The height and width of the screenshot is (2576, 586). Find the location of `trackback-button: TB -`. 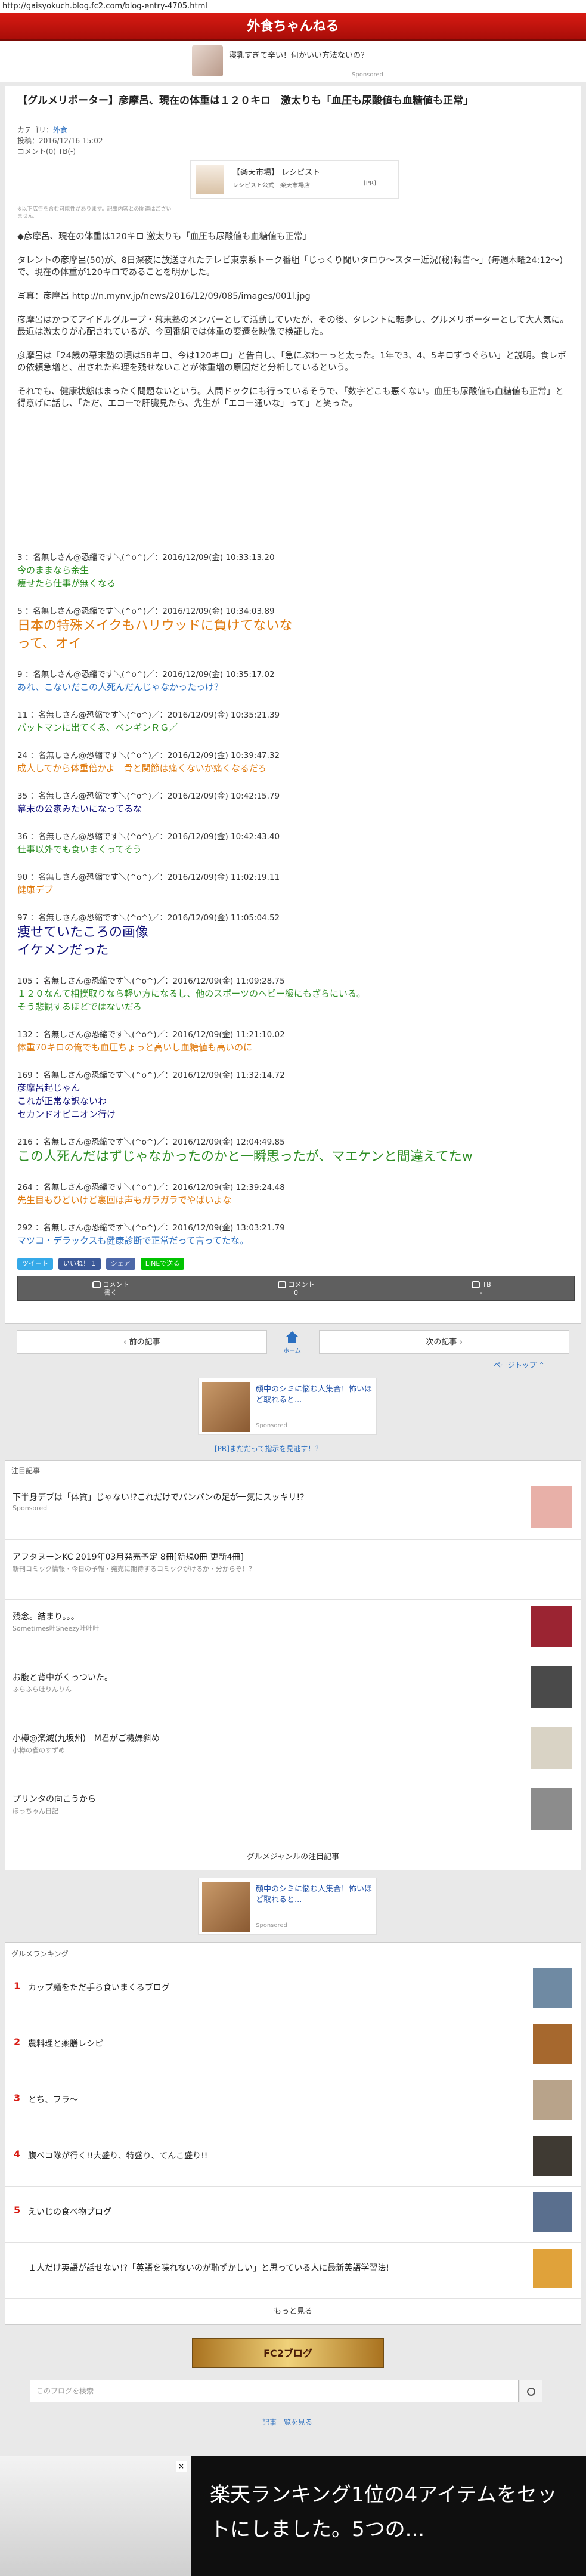

trackback-button: TB - is located at coordinates (481, 1288).